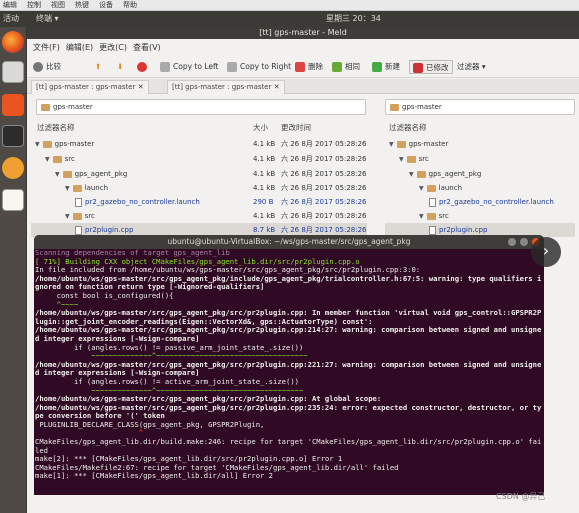 This screenshot has width=579, height=513. Describe the element at coordinates (130, 5) in the screenshot. I see `host-menu-item: 帮助` at that location.